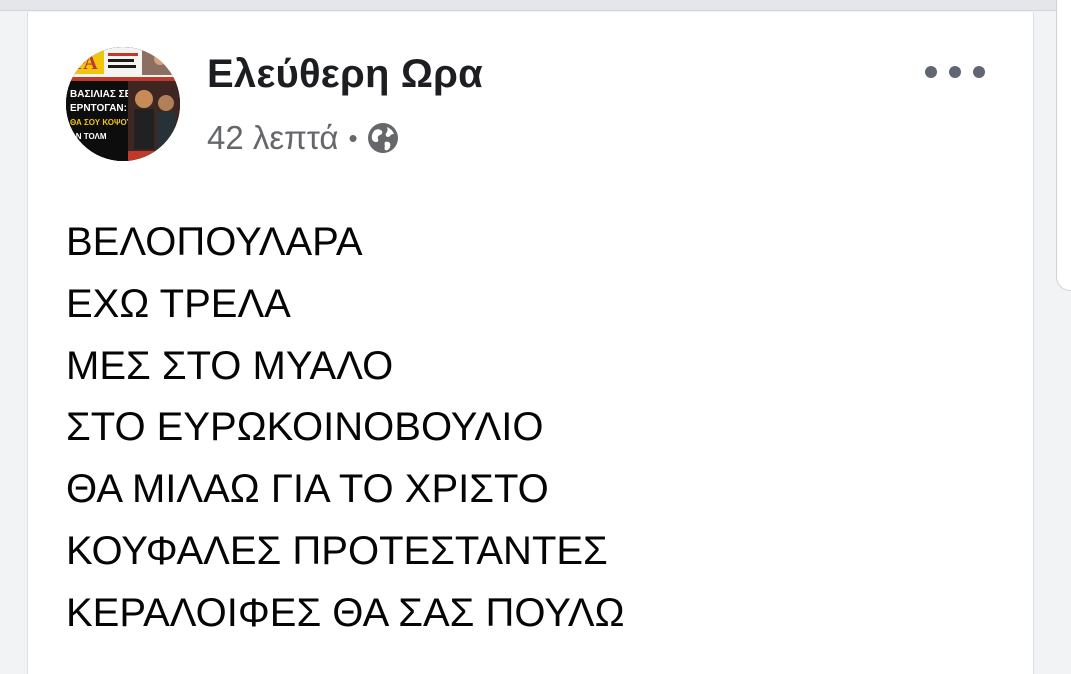 This screenshot has width=1071, height=674. Describe the element at coordinates (230, 365) in the screenshot. I see `post-line: ΜΕΣ ΣΤΟ ΜΥΑΛΟ` at that location.